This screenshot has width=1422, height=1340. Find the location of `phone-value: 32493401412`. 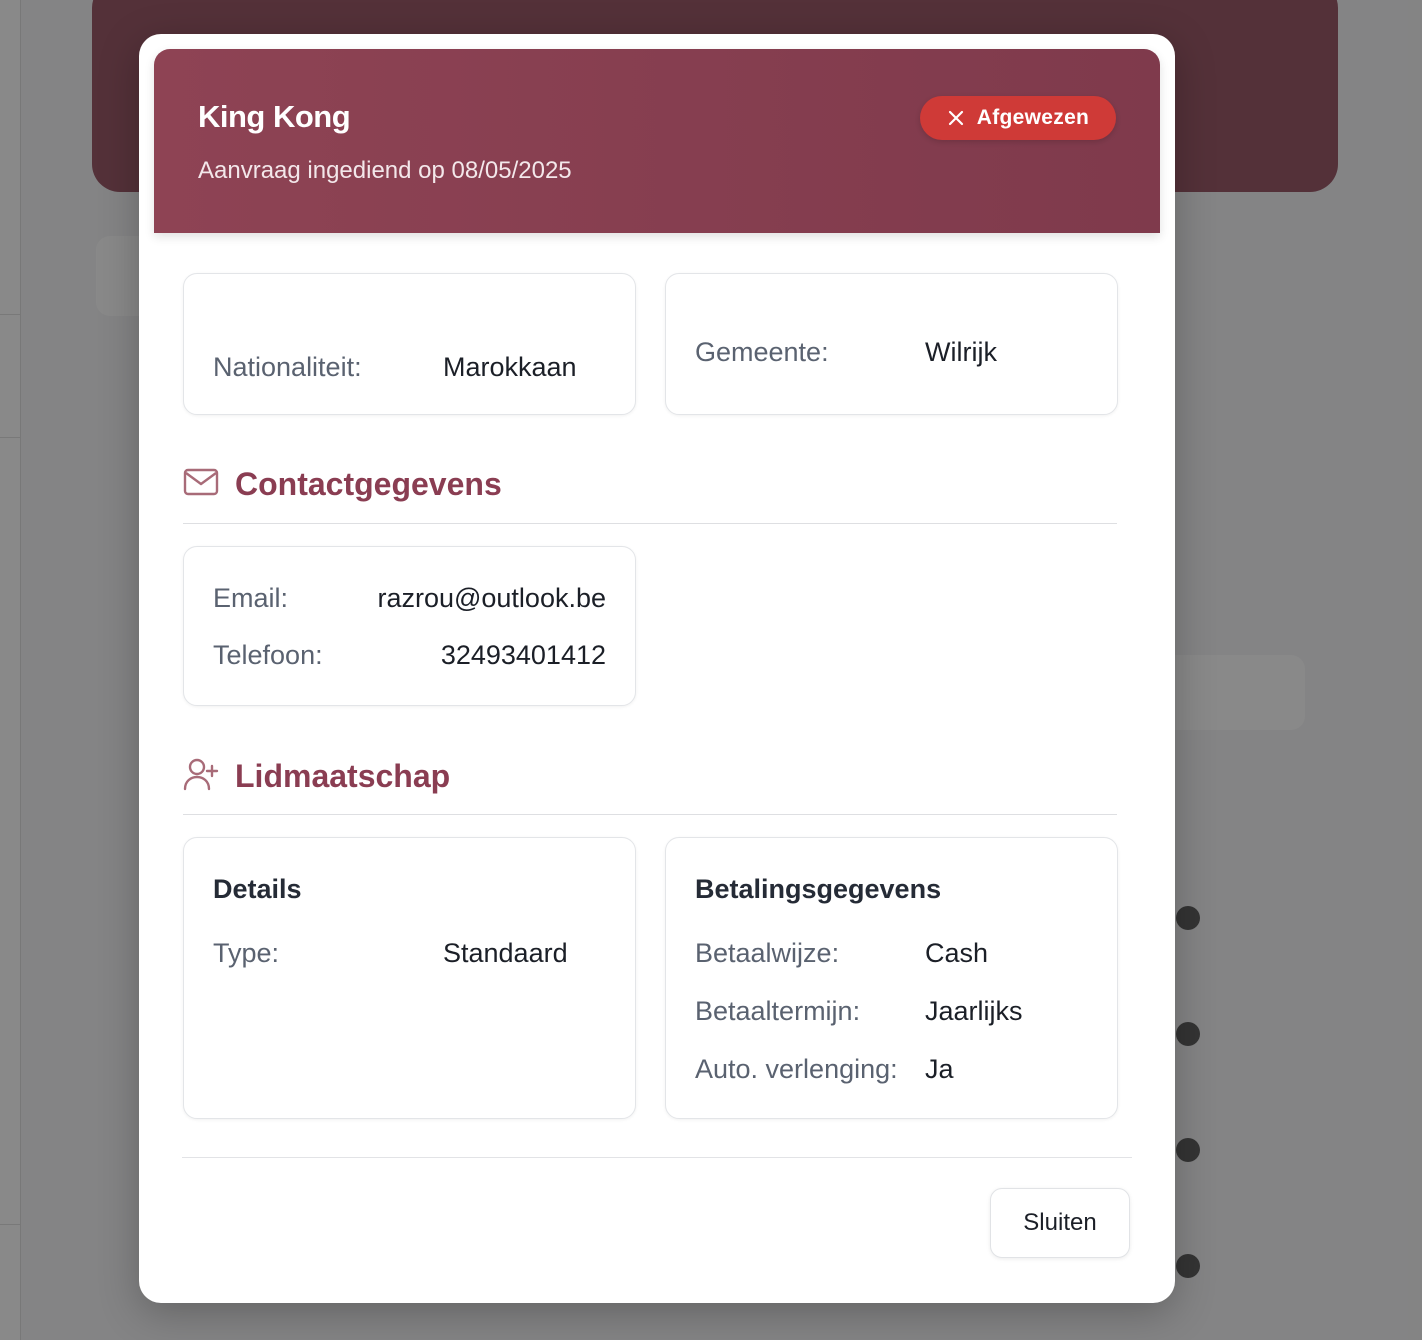

phone-value: 32493401412 is located at coordinates (523, 655).